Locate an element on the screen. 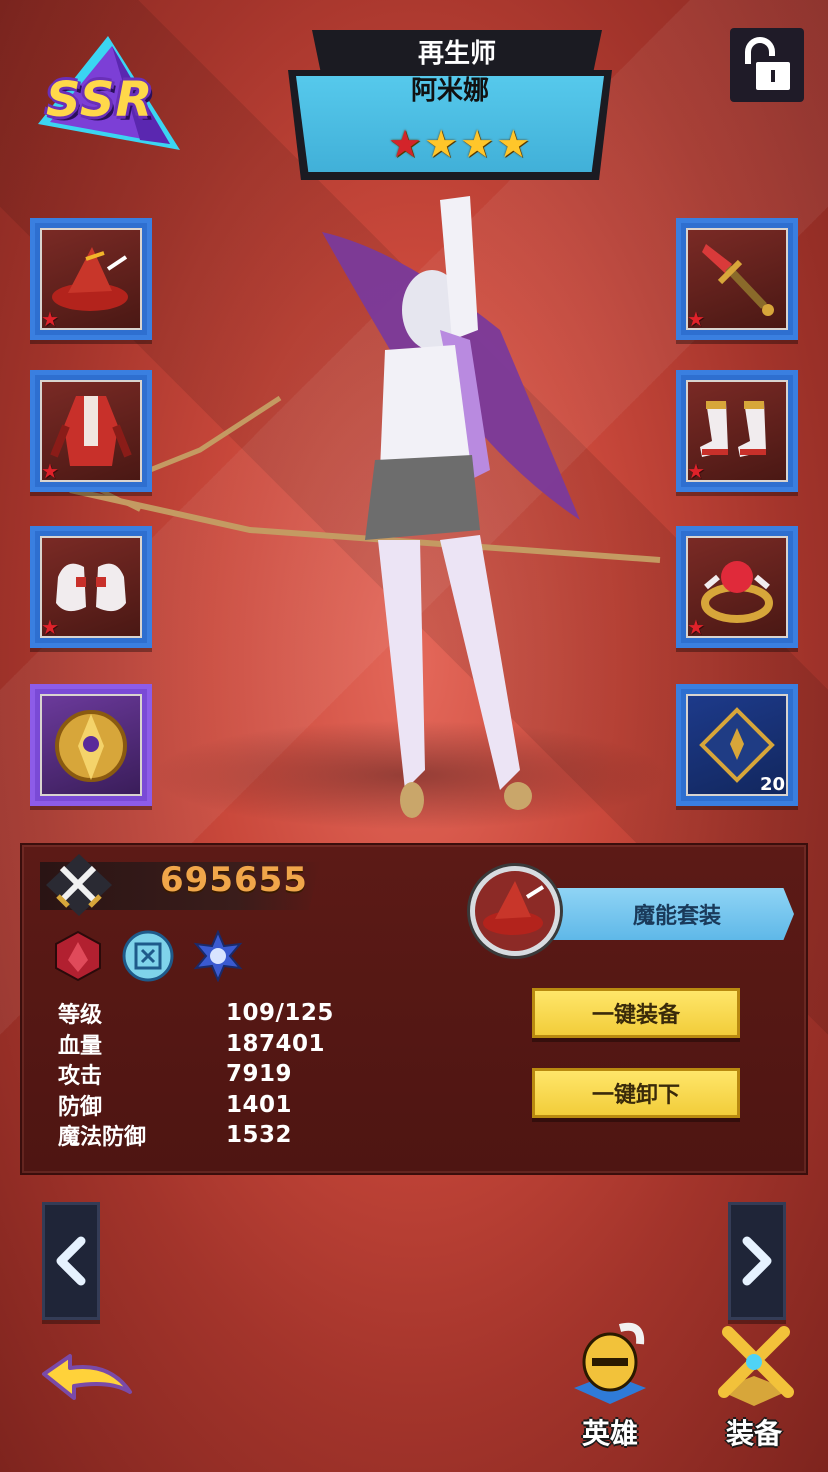  equipment-set-label: 魔能套装 is located at coordinates (676, 916).